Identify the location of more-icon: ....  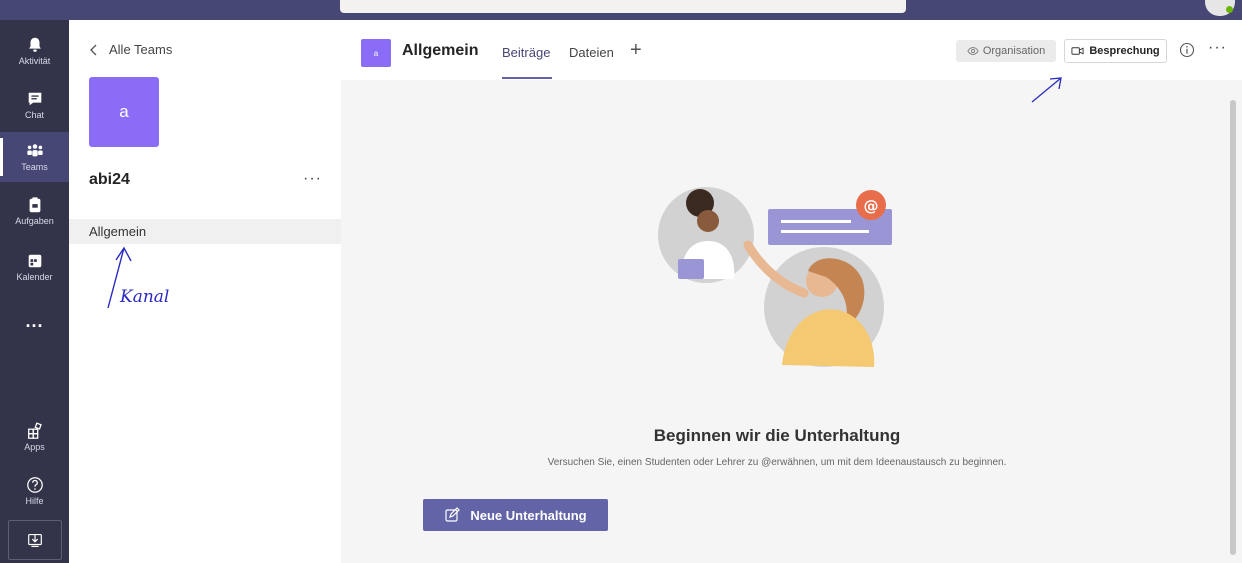
(34, 320).